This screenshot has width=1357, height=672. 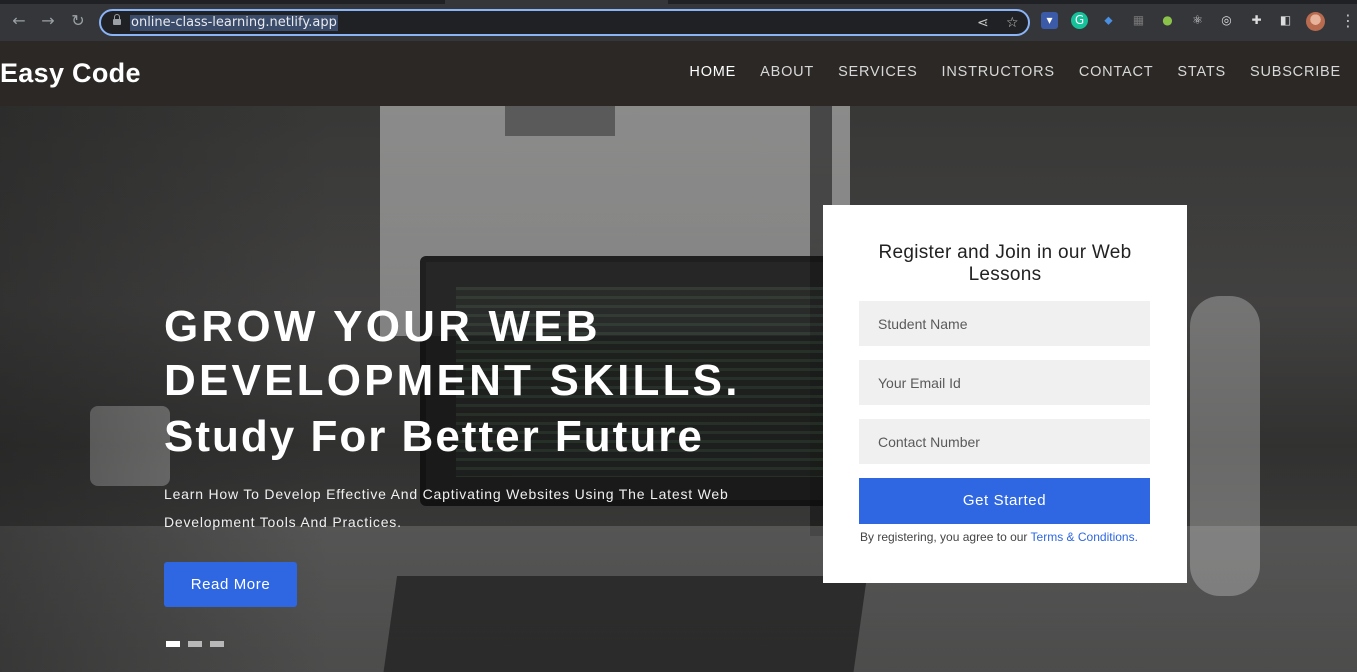 What do you see at coordinates (70, 73) in the screenshot?
I see `brand-logo: Easy Code` at bounding box center [70, 73].